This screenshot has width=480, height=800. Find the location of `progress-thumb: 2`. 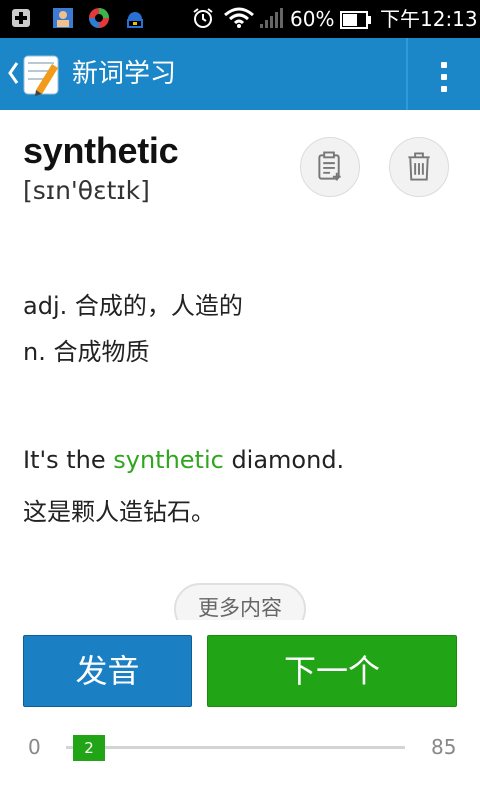

progress-thumb: 2 is located at coordinates (89, 748).